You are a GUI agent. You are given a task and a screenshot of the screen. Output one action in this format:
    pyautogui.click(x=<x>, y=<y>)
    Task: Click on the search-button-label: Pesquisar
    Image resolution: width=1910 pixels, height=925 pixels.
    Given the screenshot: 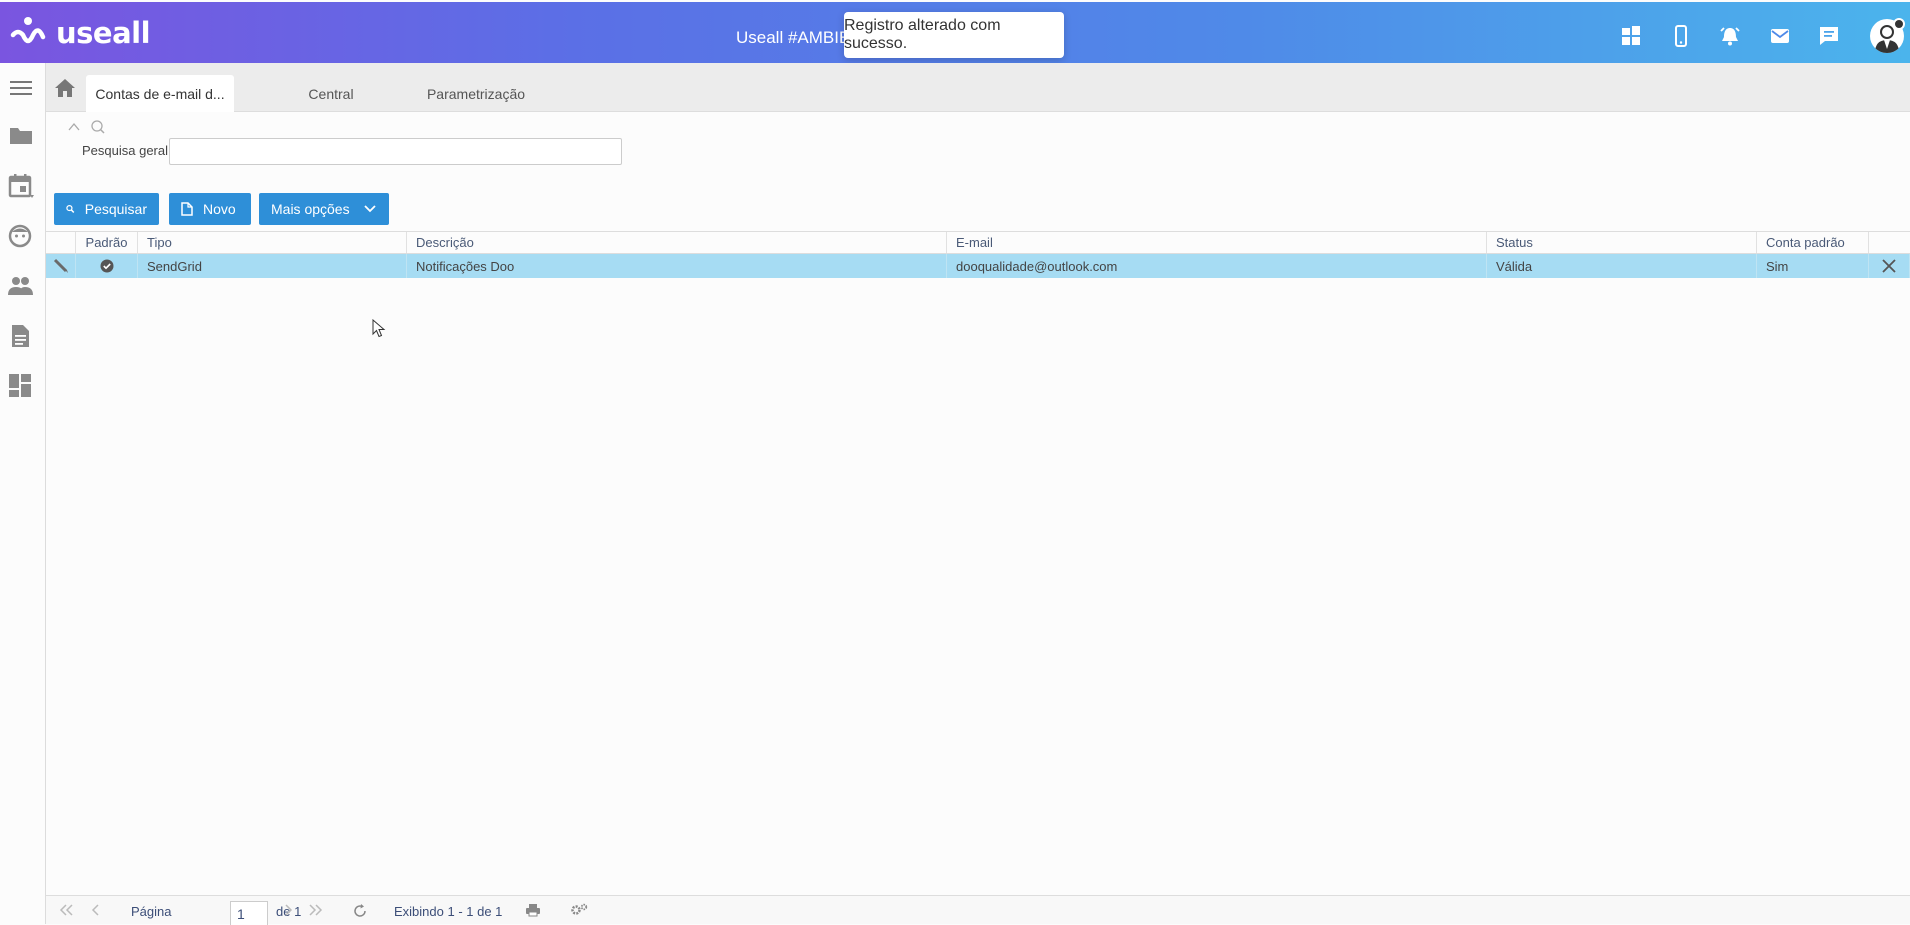 What is the action you would take?
    pyautogui.click(x=115, y=209)
    